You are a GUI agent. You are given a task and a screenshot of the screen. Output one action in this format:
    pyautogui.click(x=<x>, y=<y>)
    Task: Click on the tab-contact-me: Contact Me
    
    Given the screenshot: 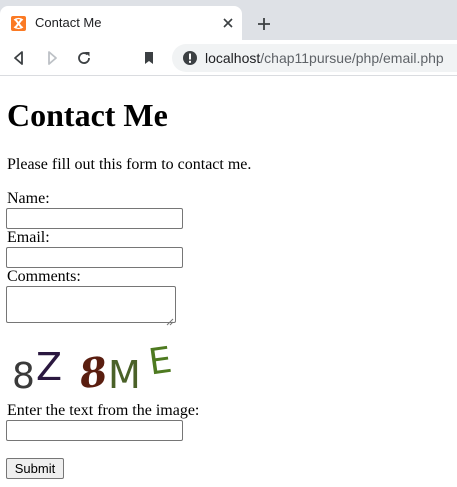 What is the action you would take?
    pyautogui.click(x=121, y=23)
    